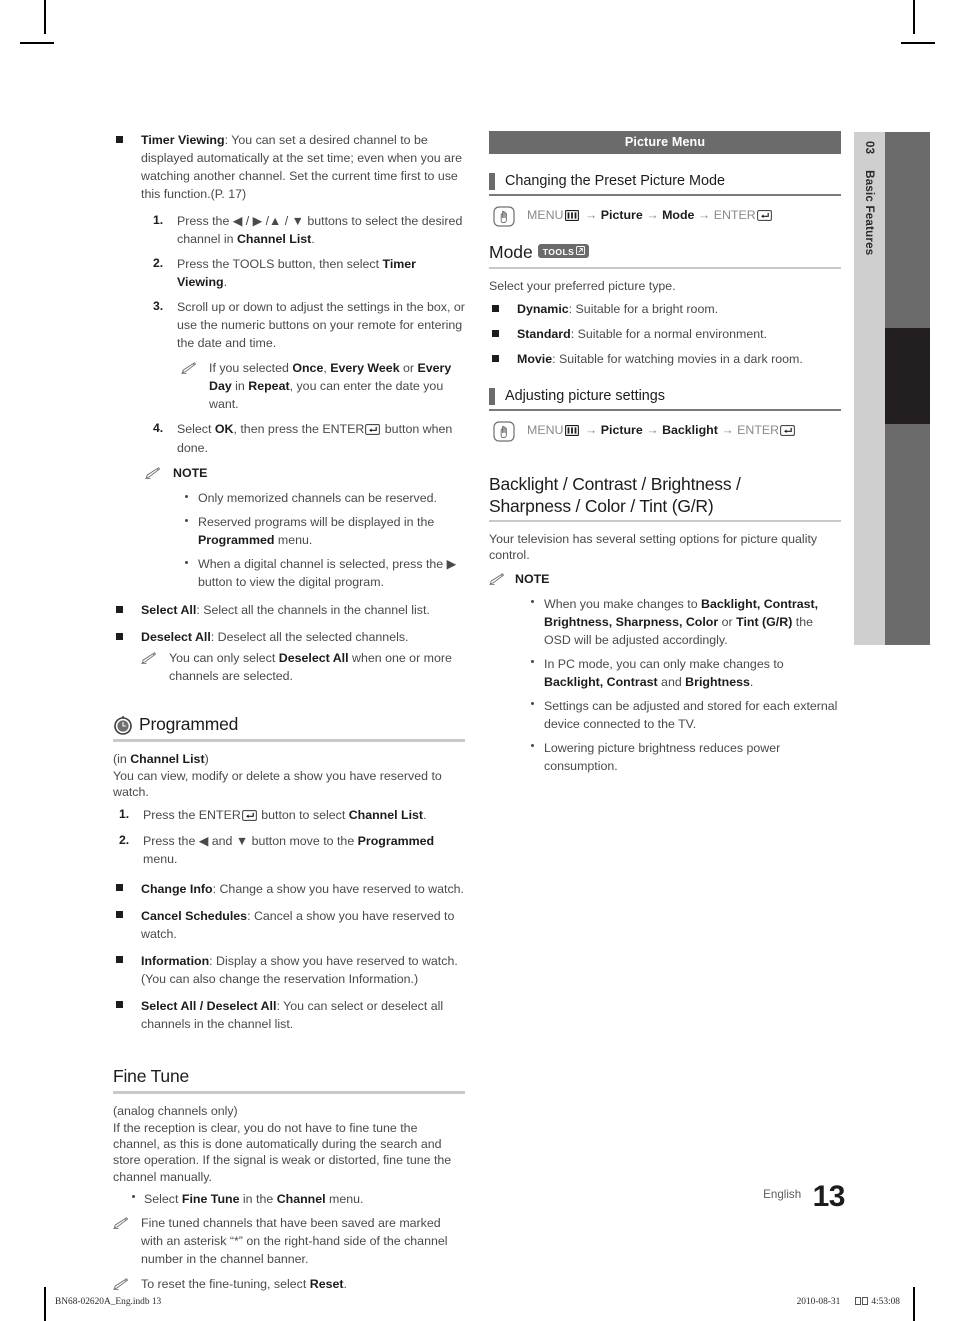 The height and width of the screenshot is (1321, 954). I want to click on note-text: Only memorized channels can be reserved., so click(317, 498).